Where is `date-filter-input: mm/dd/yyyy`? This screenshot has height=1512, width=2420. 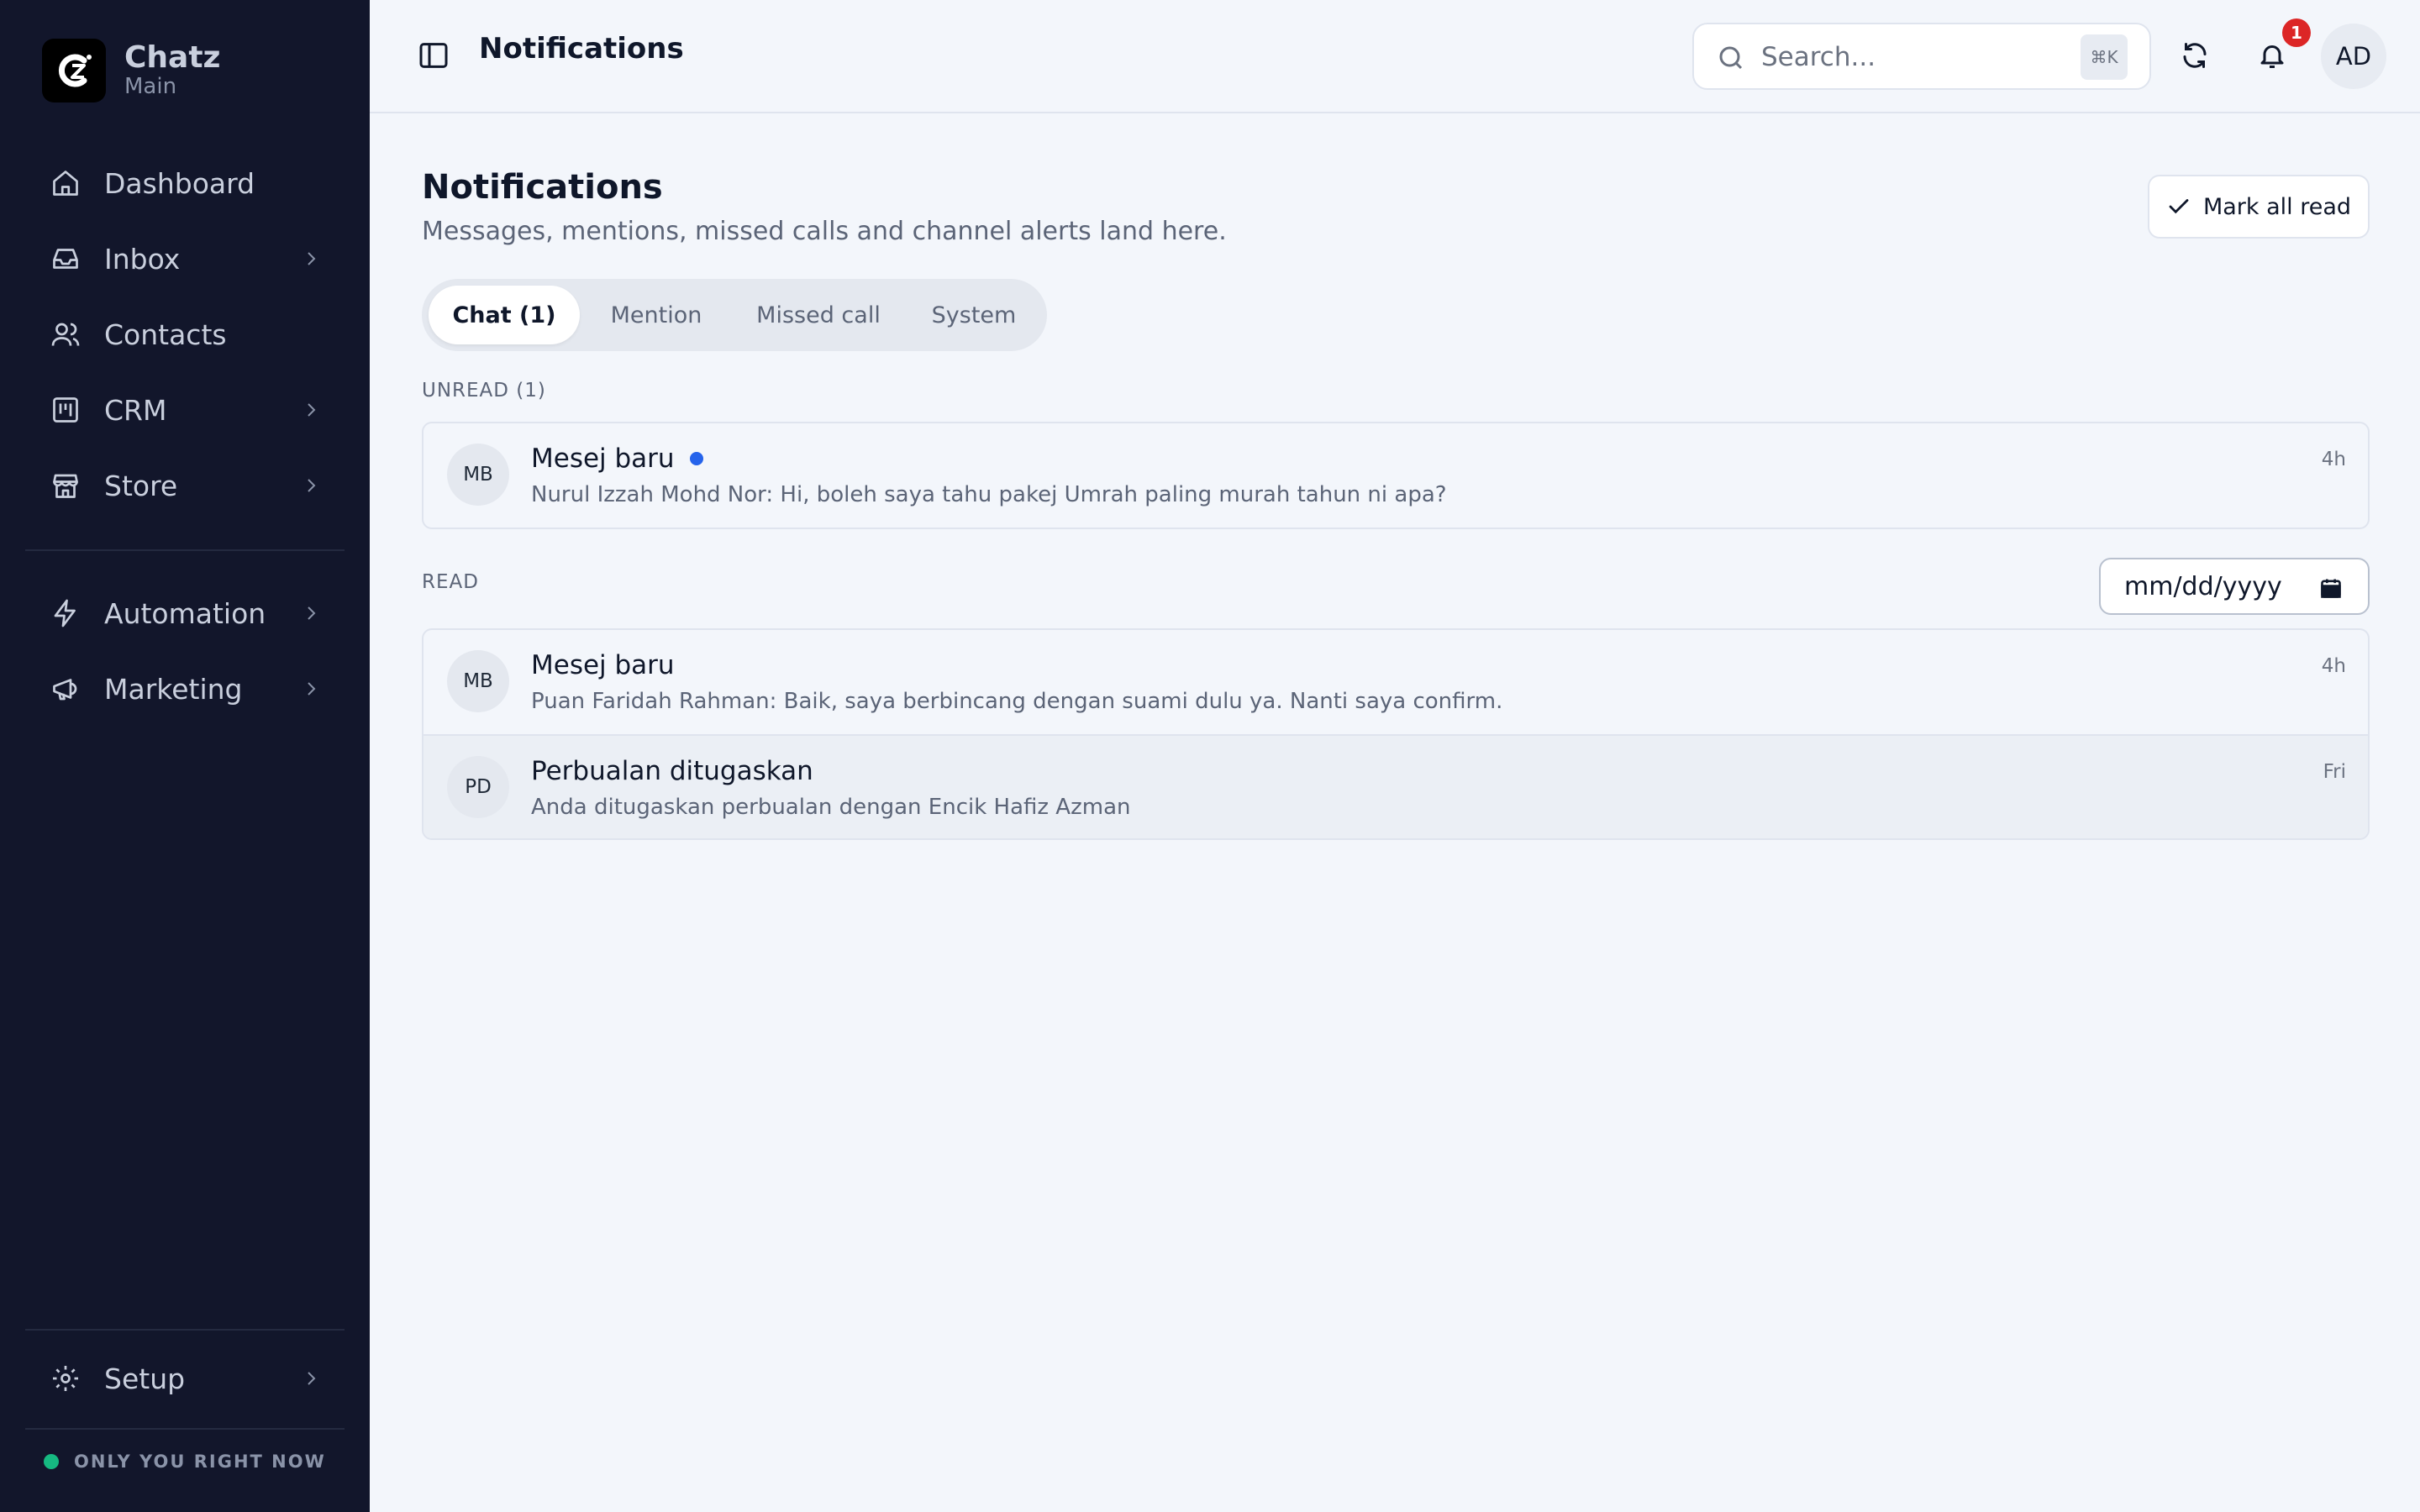 date-filter-input: mm/dd/yyyy is located at coordinates (2234, 586).